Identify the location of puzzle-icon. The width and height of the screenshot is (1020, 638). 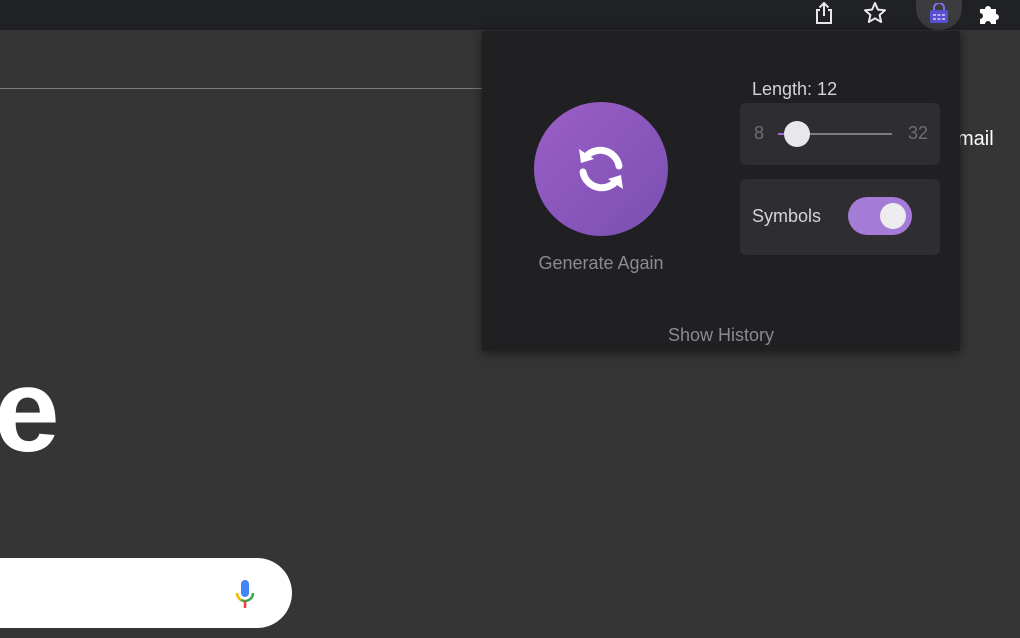
(989, 13).